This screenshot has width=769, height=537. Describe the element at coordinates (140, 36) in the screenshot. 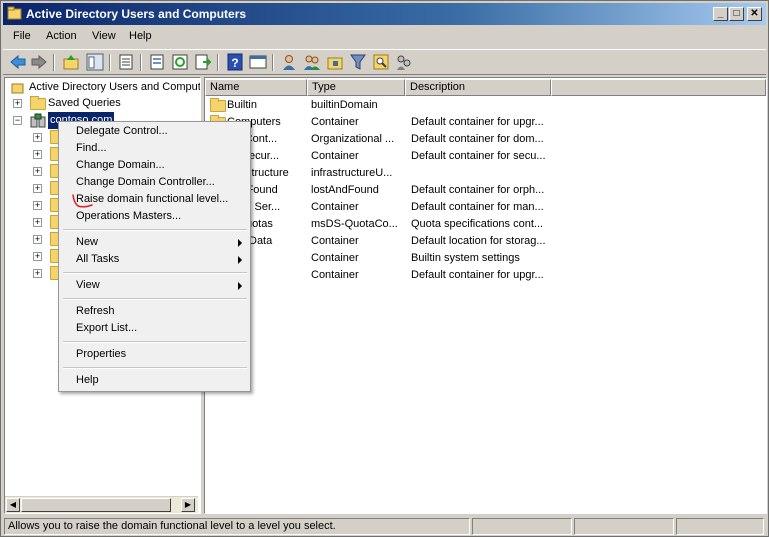

I see `menu-help: Help` at that location.